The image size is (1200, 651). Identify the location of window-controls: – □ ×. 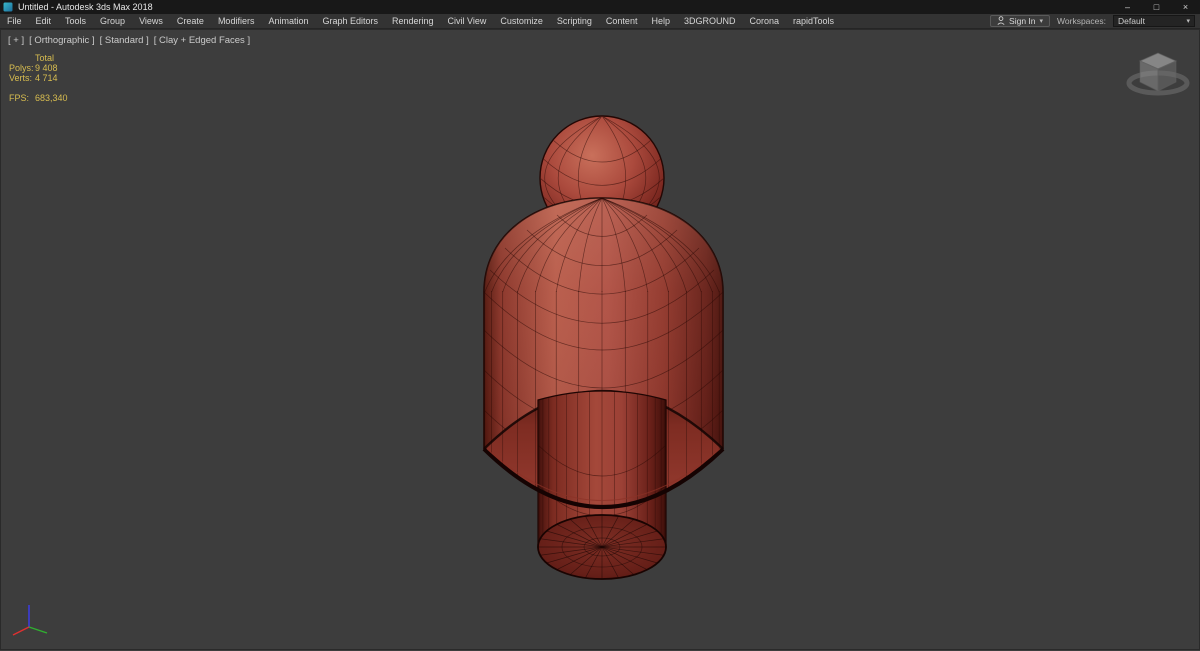
(1156, 7).